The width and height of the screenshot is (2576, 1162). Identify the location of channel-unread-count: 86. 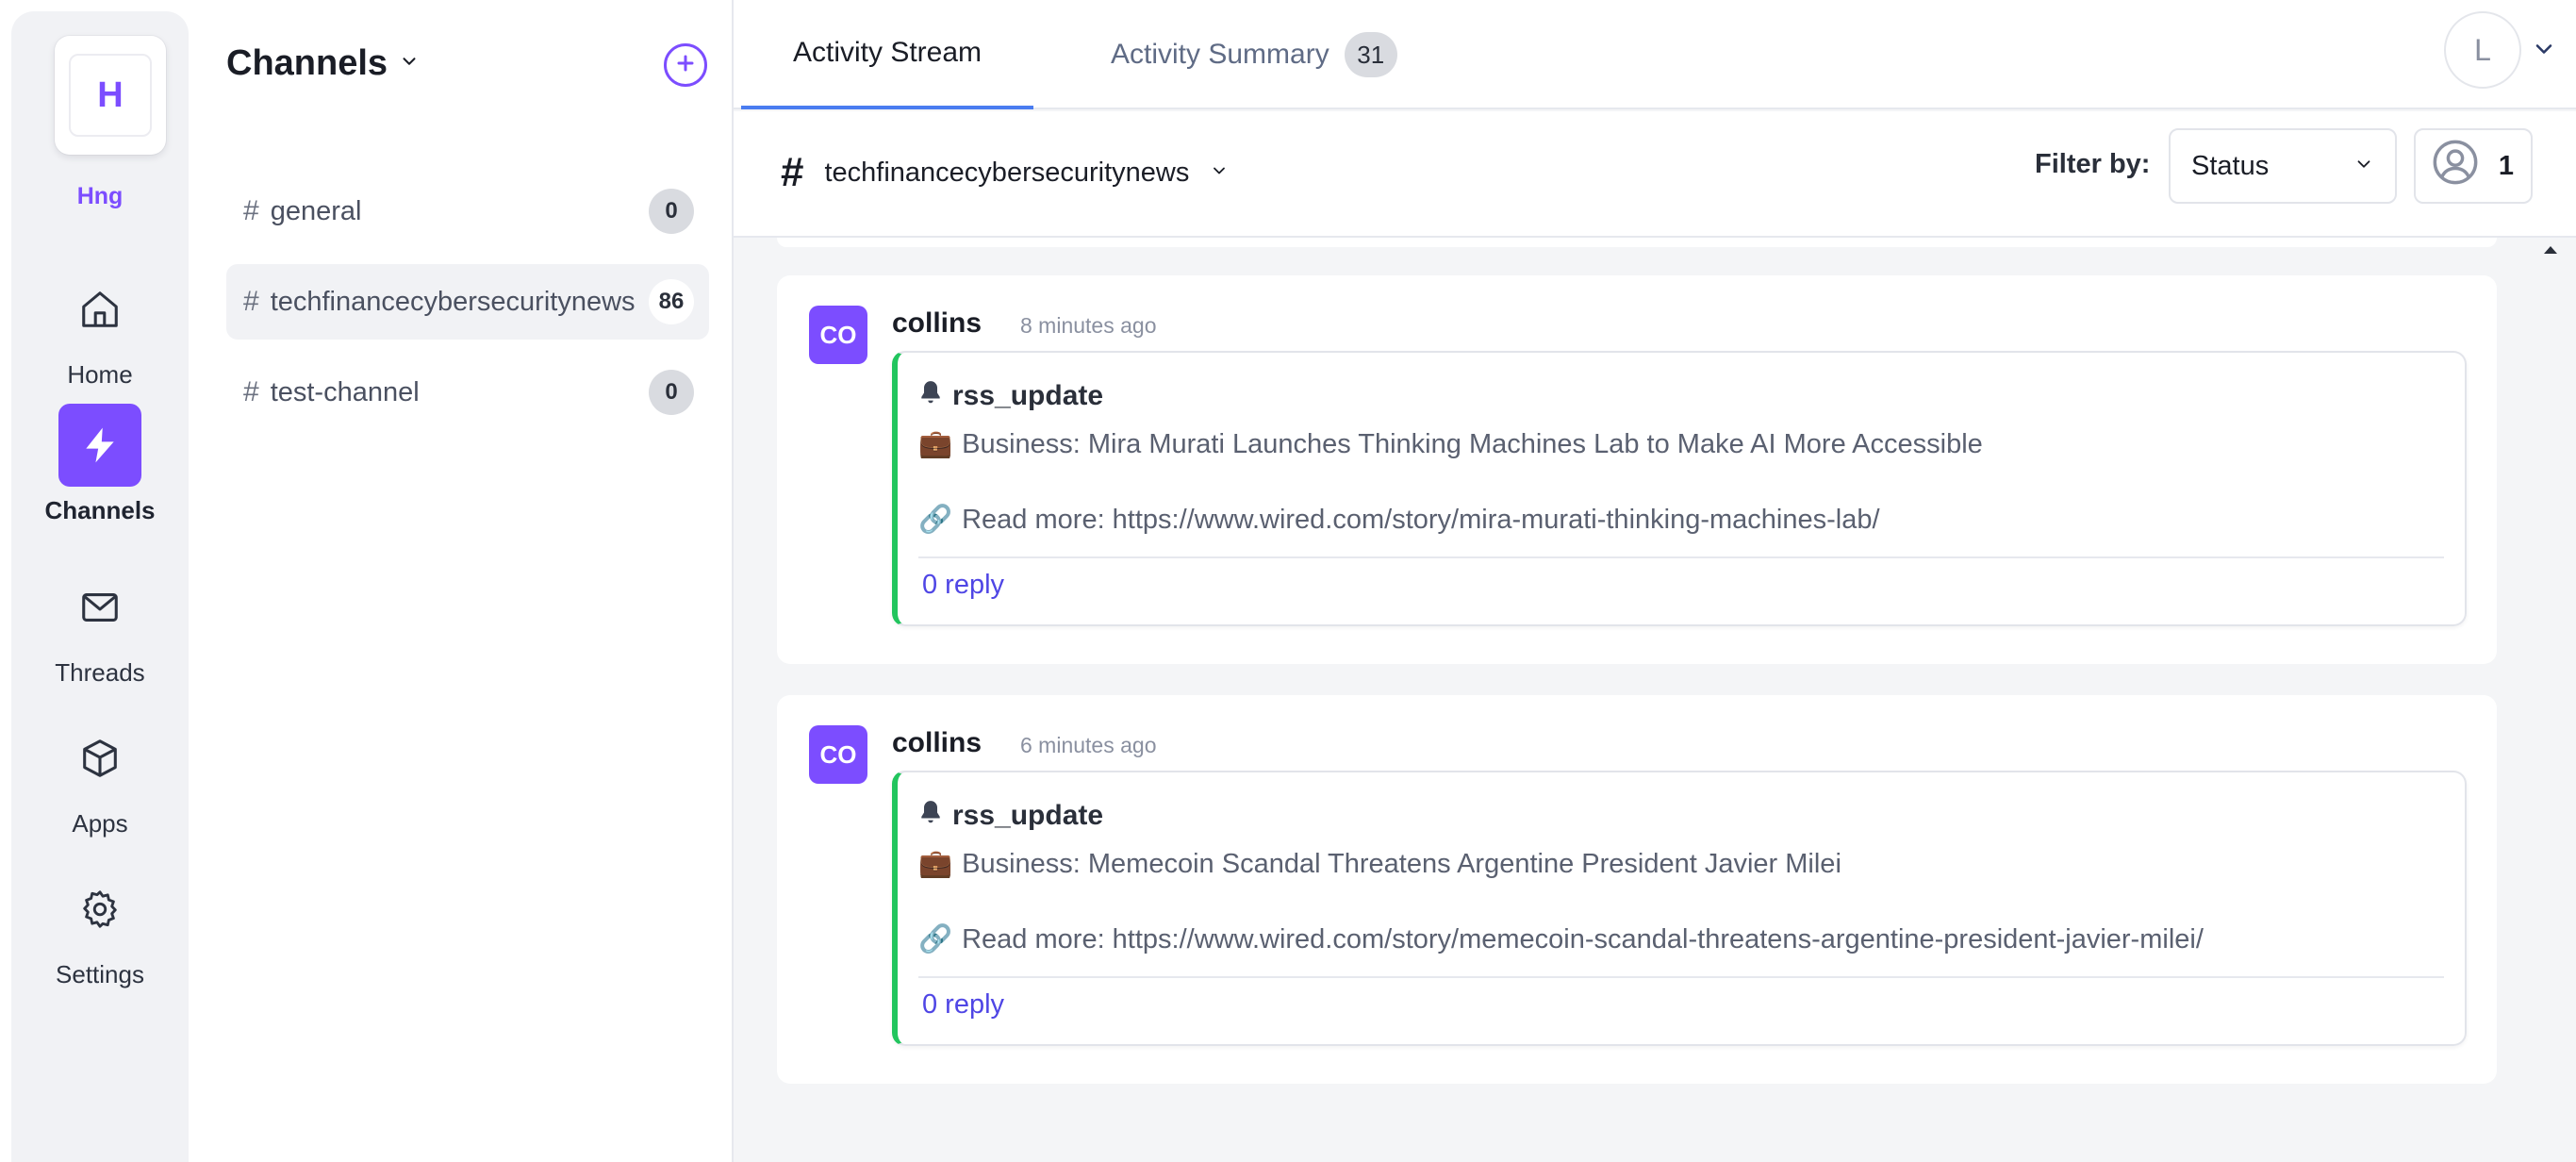
(671, 302).